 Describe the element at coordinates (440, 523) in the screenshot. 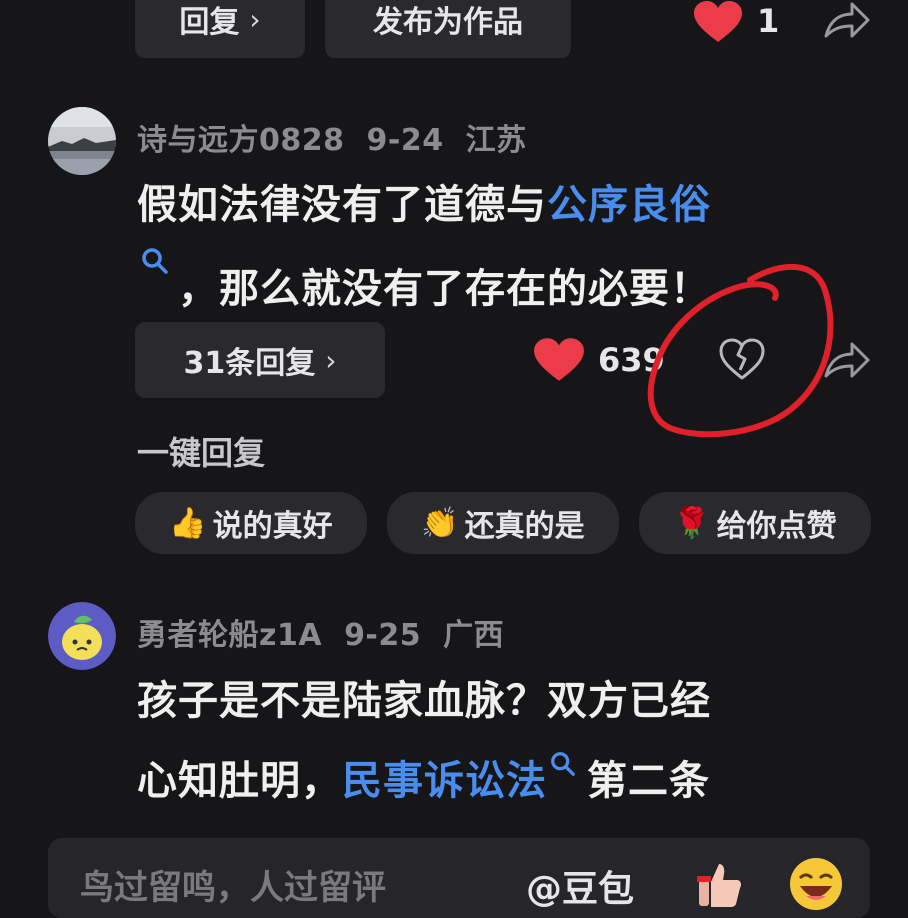

I see `clapping-hands-icon: 👏` at that location.